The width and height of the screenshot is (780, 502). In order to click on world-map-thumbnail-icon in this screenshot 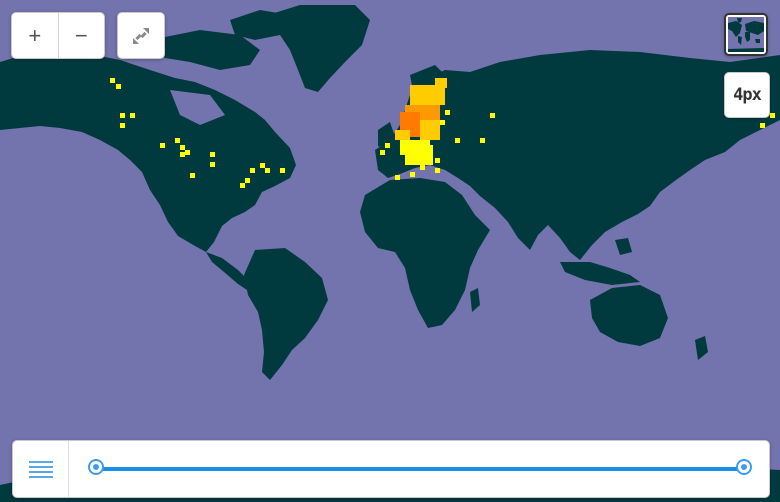, I will do `click(746, 34)`.